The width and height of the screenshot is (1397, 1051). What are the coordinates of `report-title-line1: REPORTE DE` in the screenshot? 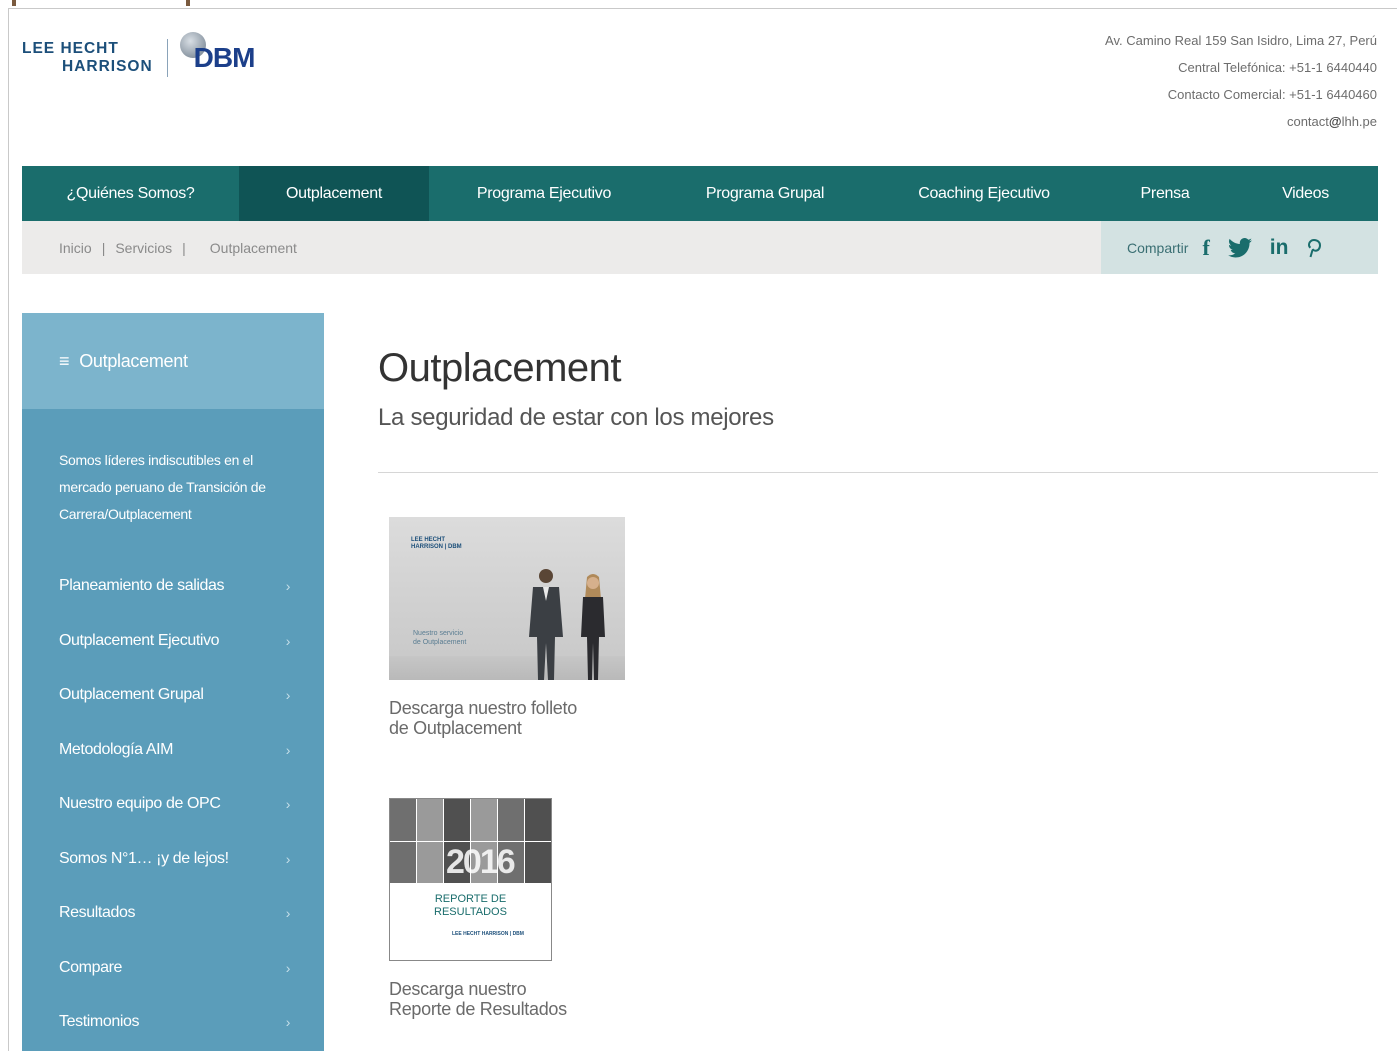 It's located at (470, 899).